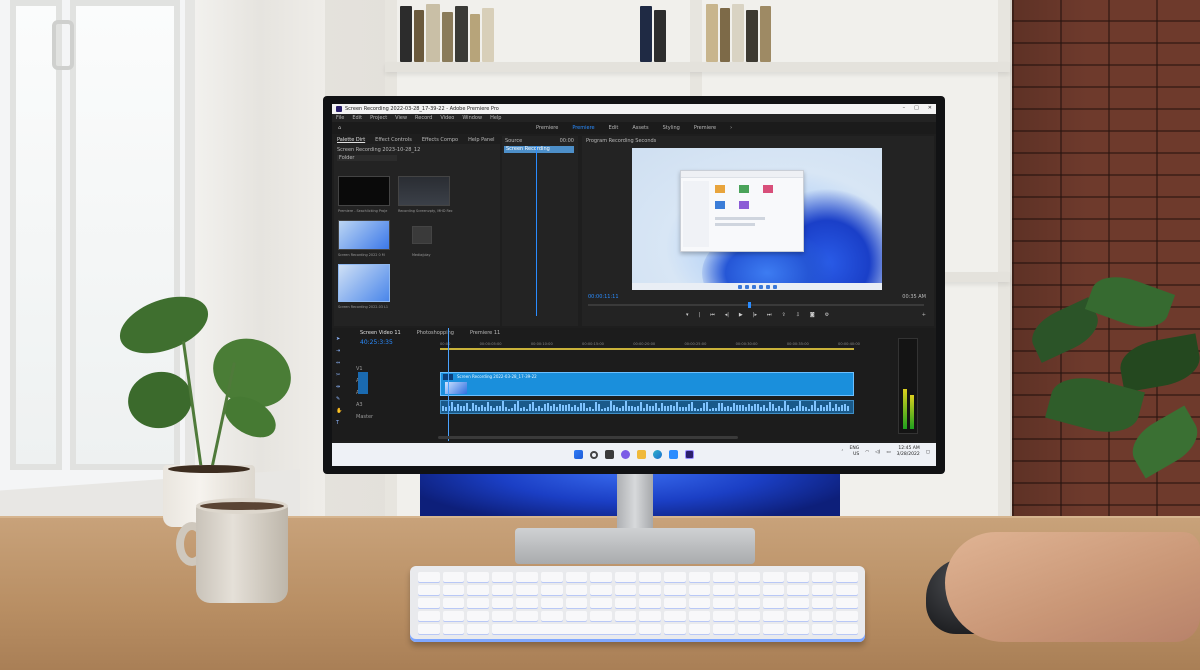 The image size is (1200, 670). What do you see at coordinates (641, 454) in the screenshot?
I see `file-explorer-icon` at bounding box center [641, 454].